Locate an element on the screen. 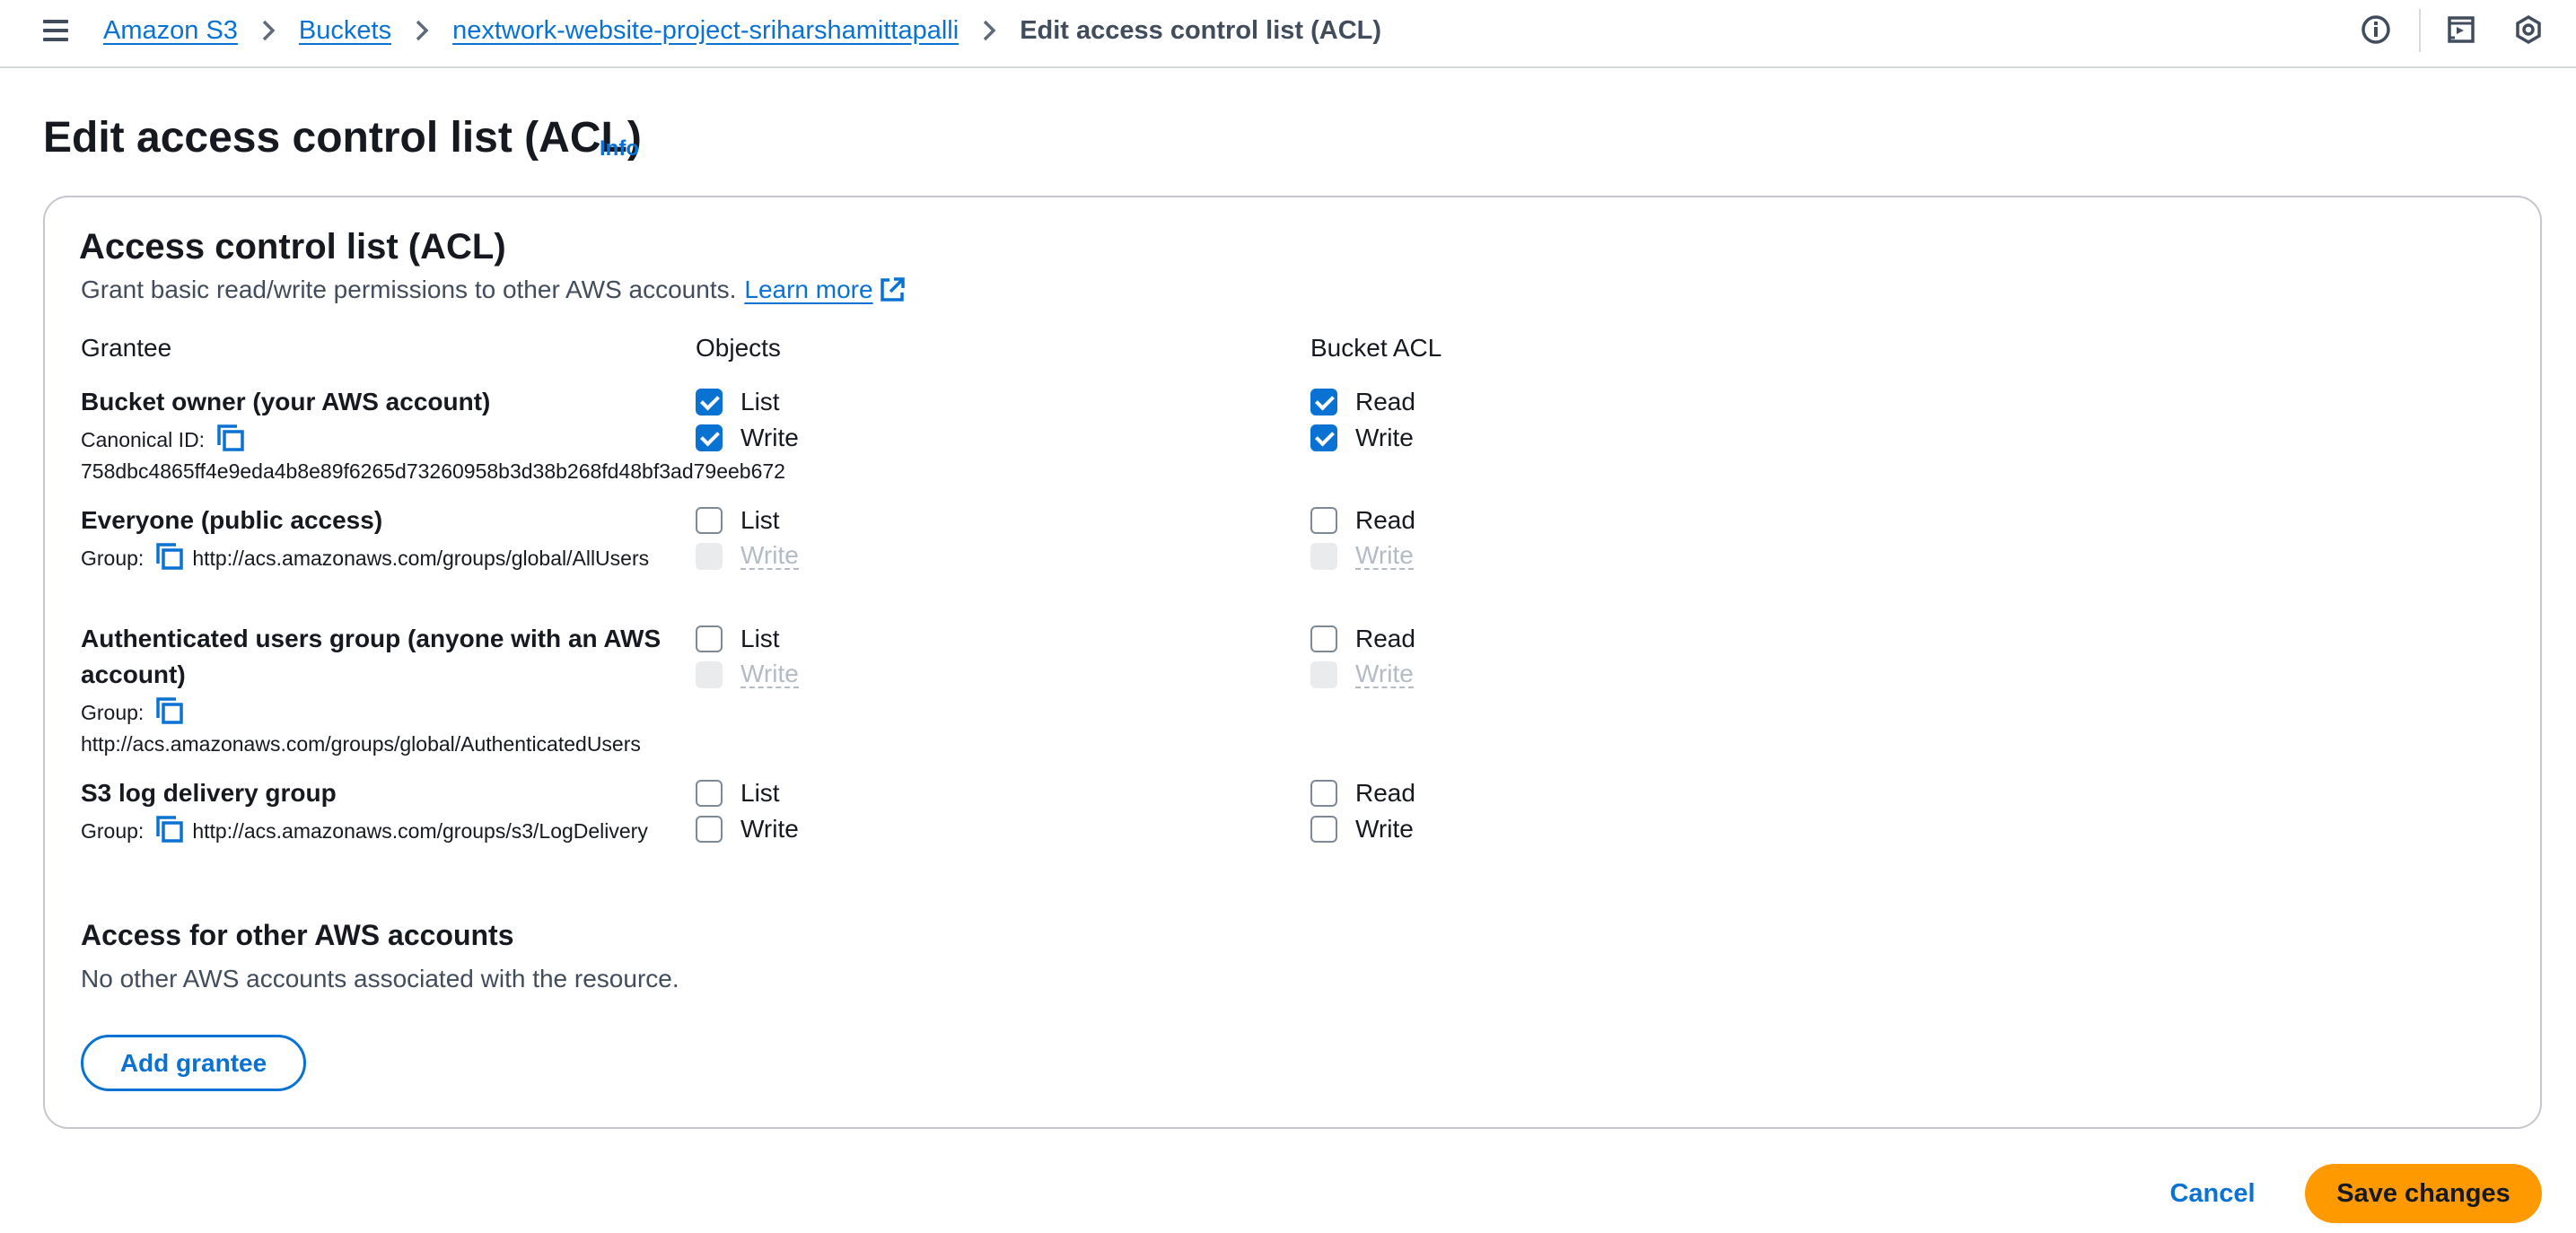  checkbox-bucket-write-authenticated: Write is located at coordinates (1362, 675).